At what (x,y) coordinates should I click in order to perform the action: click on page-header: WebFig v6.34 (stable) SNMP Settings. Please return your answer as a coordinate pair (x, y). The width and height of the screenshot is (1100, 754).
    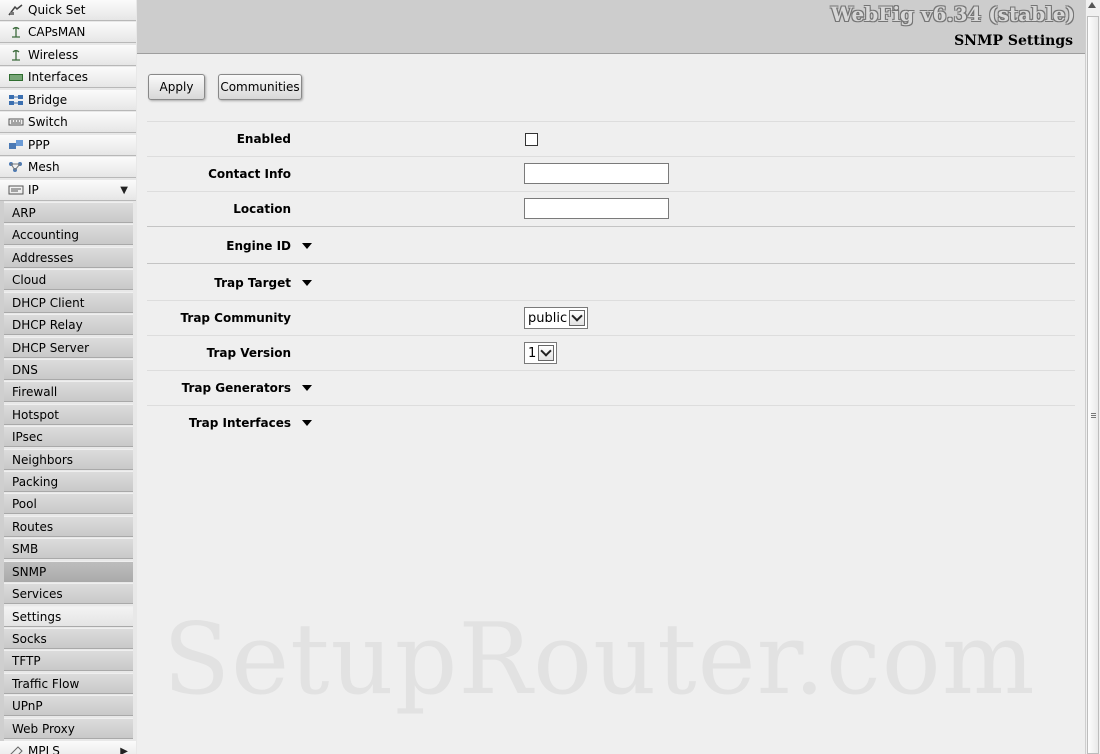
    Looking at the image, I should click on (611, 27).